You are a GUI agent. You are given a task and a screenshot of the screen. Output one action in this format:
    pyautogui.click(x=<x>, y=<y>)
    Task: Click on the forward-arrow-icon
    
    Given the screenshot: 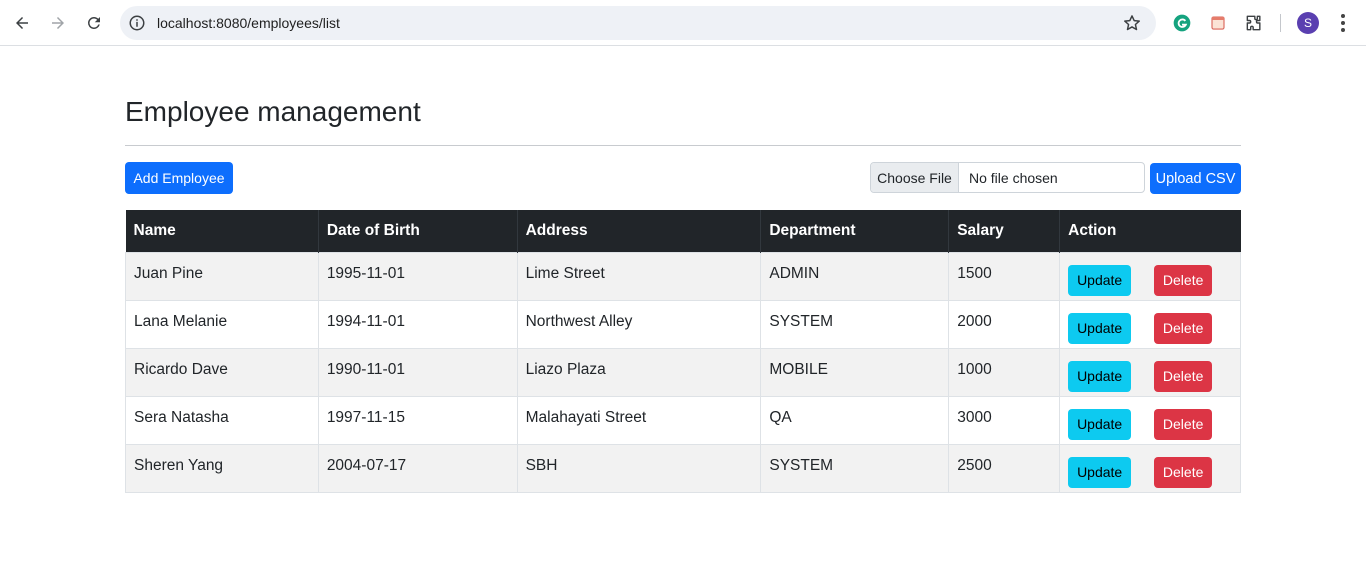 What is the action you would take?
    pyautogui.click(x=58, y=23)
    